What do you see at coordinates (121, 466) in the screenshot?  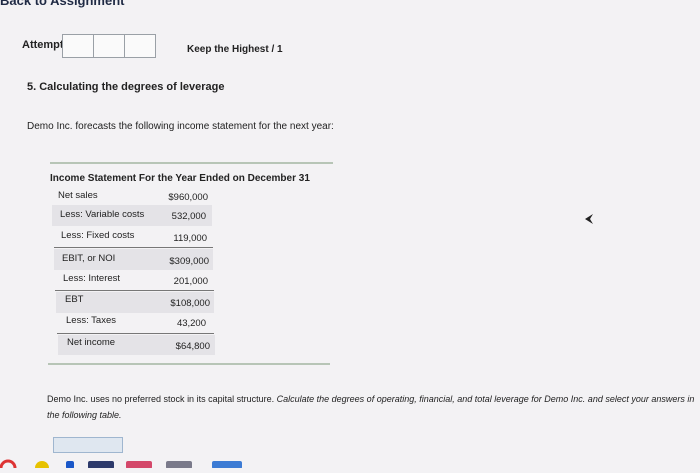 I see `taskbar-icons` at bounding box center [121, 466].